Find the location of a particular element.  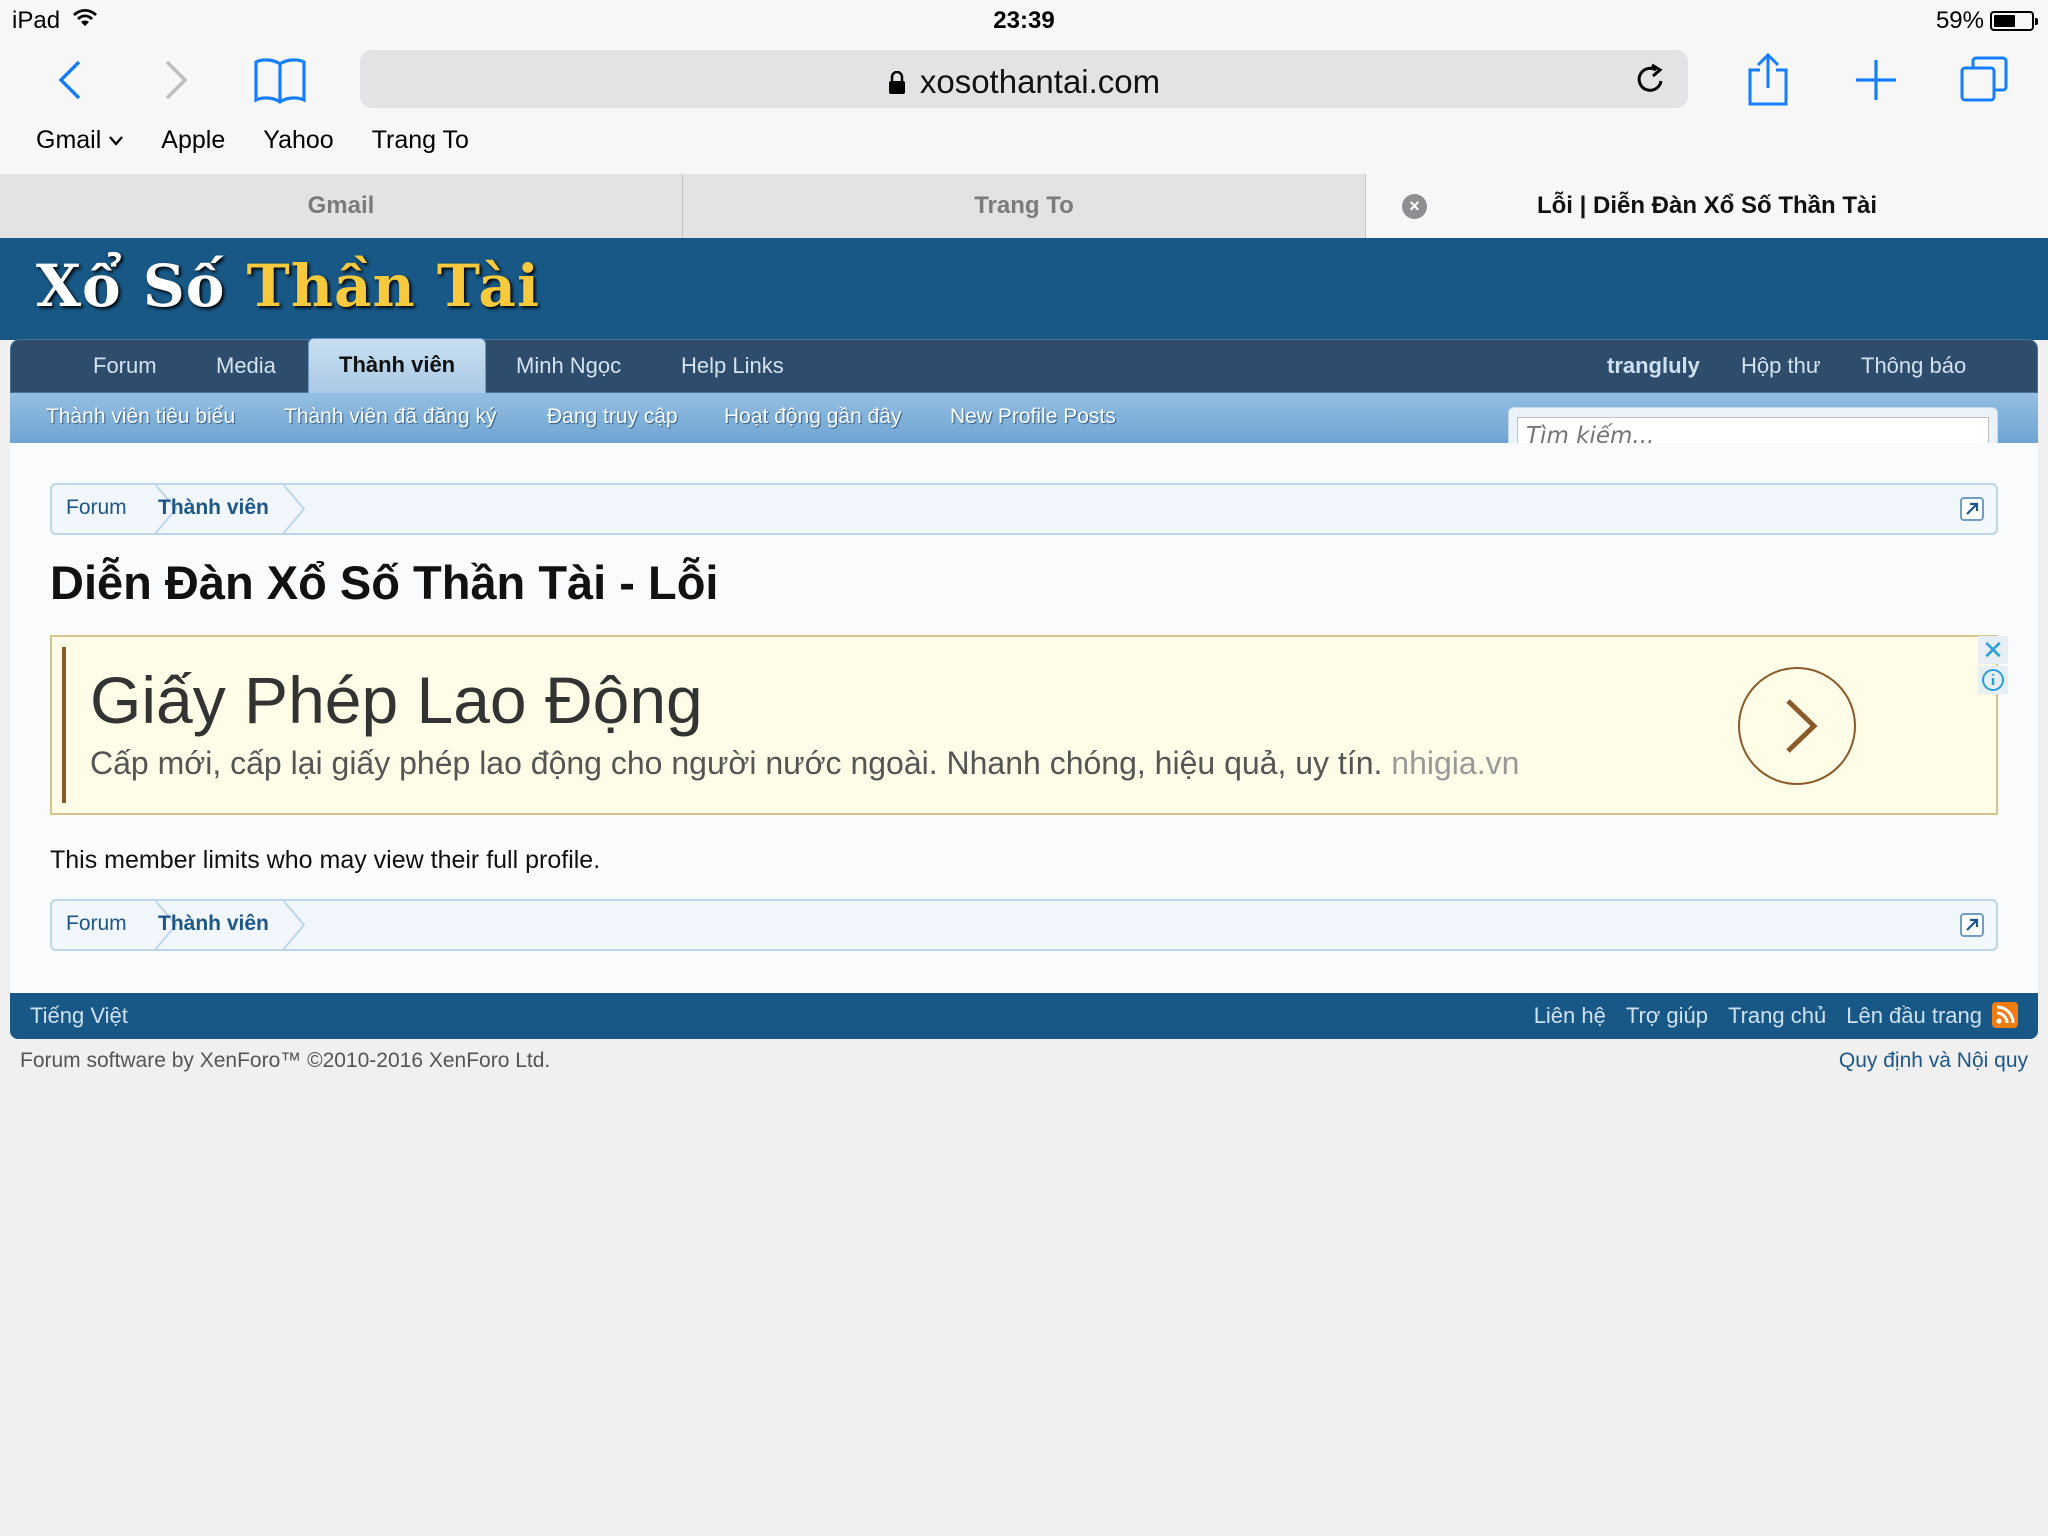

tab-gmail: Gmail is located at coordinates (341, 206).